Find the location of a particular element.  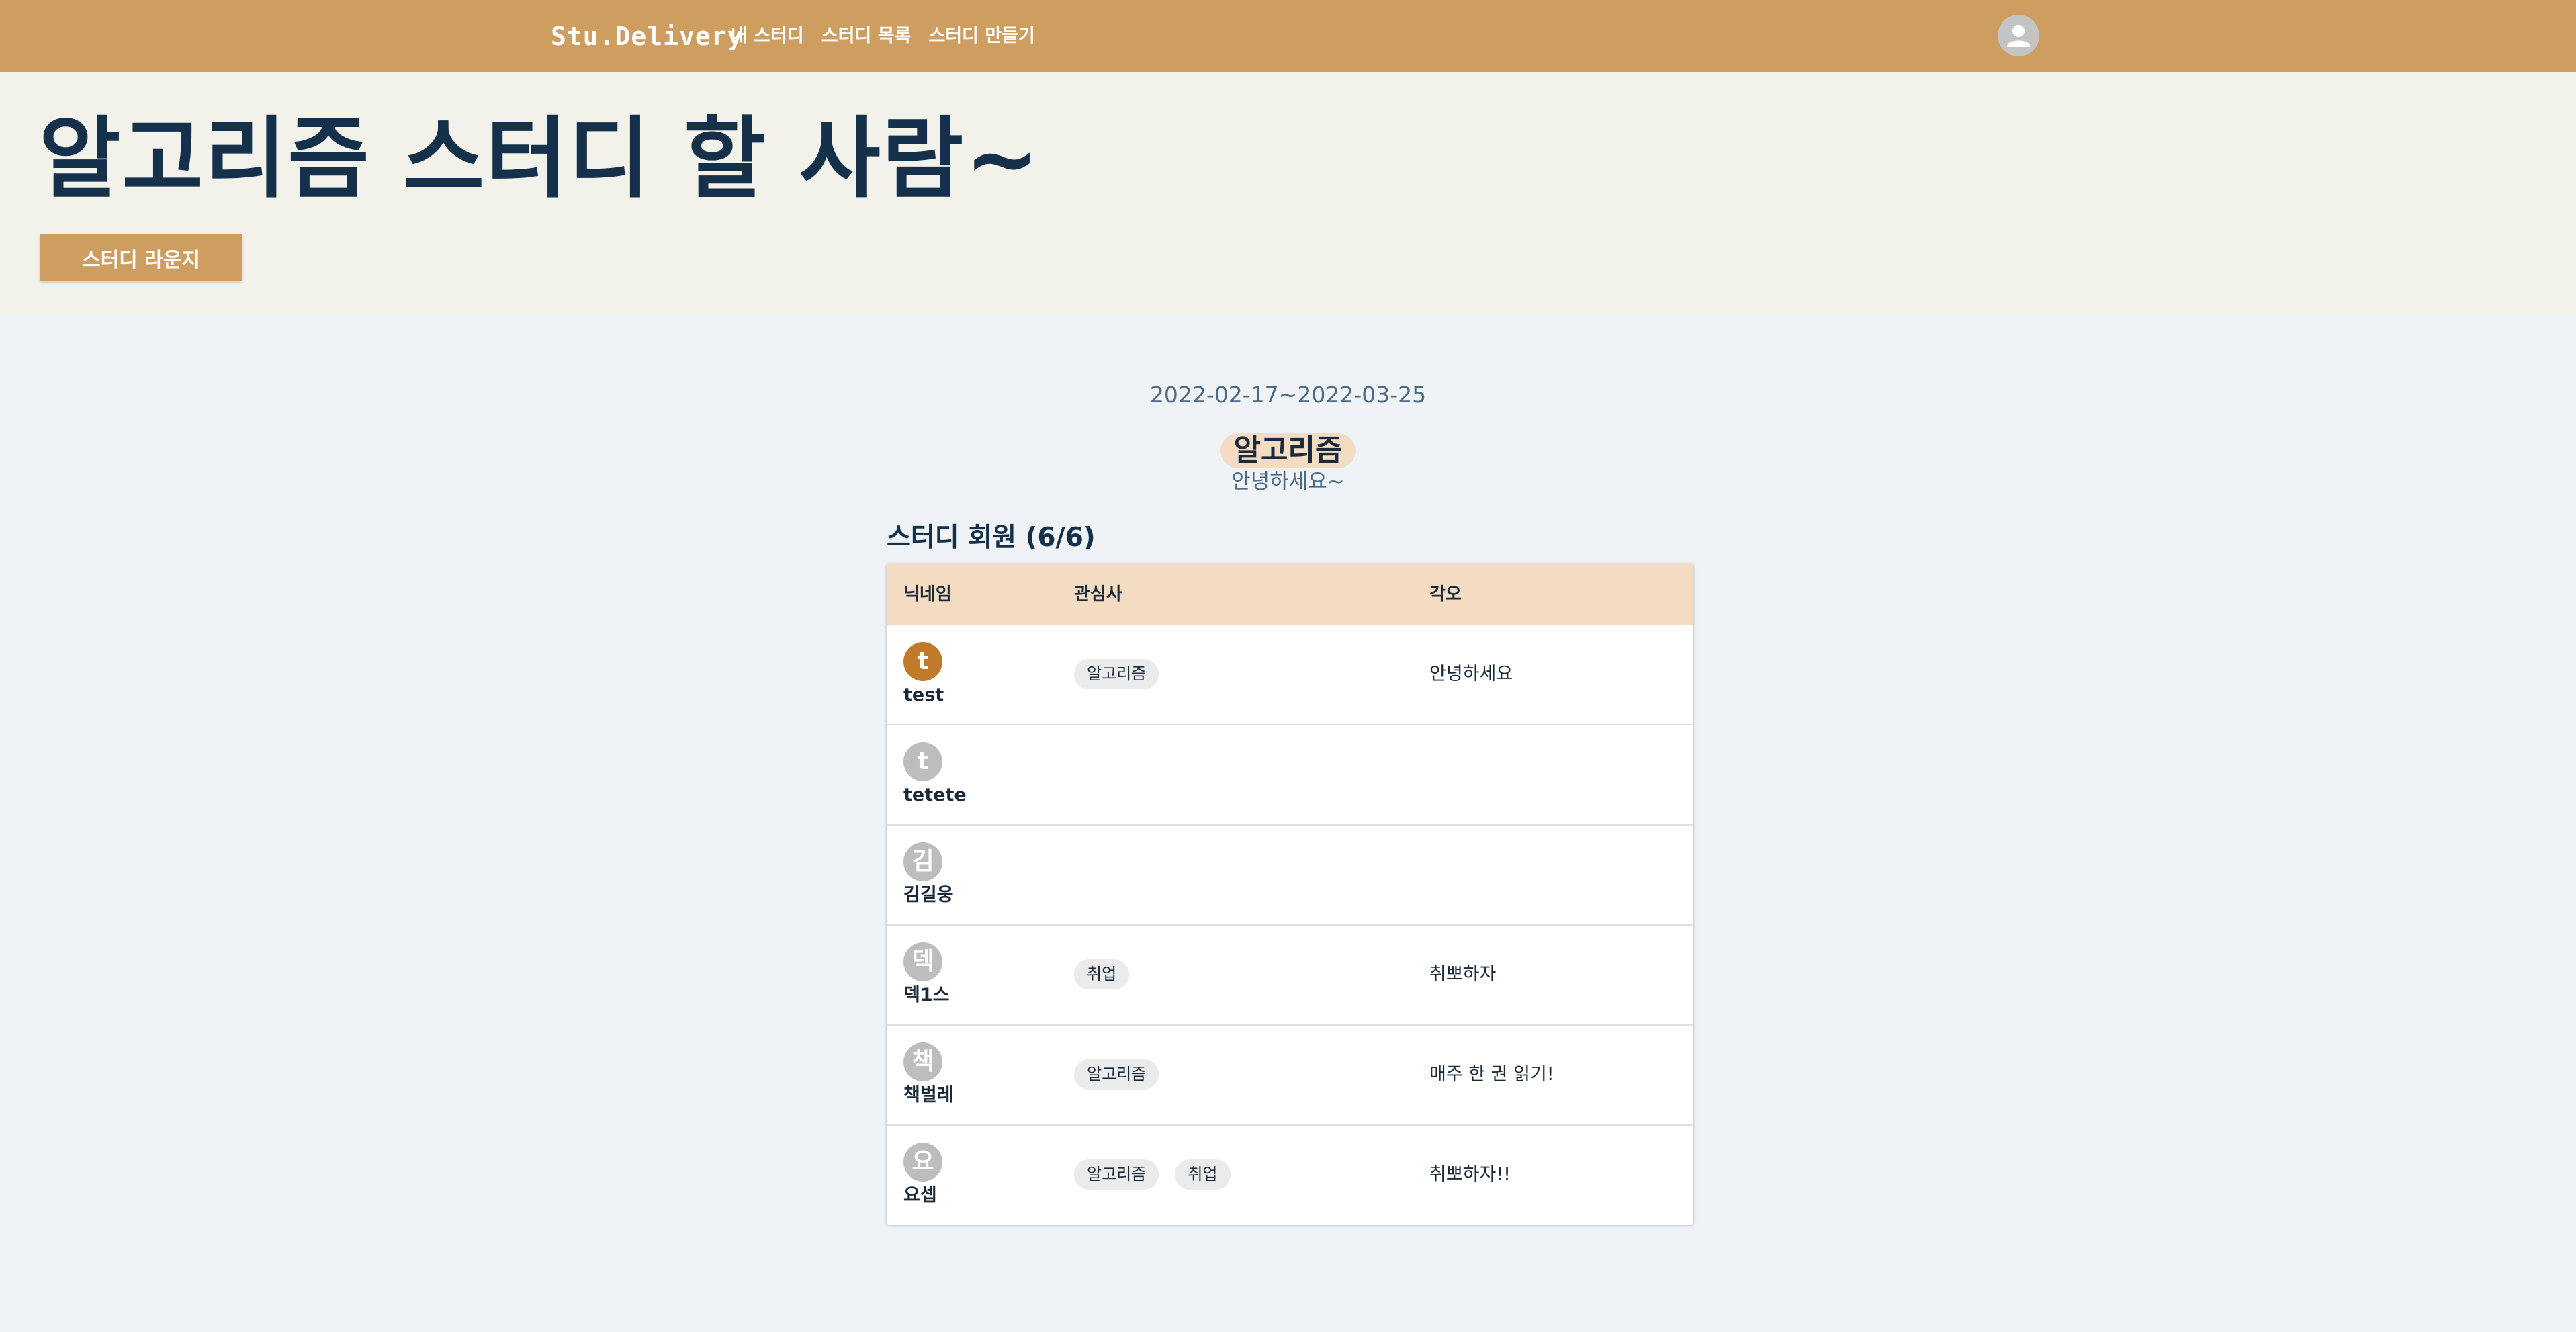

column-header-resolution: 각오 is located at coordinates (1445, 594).